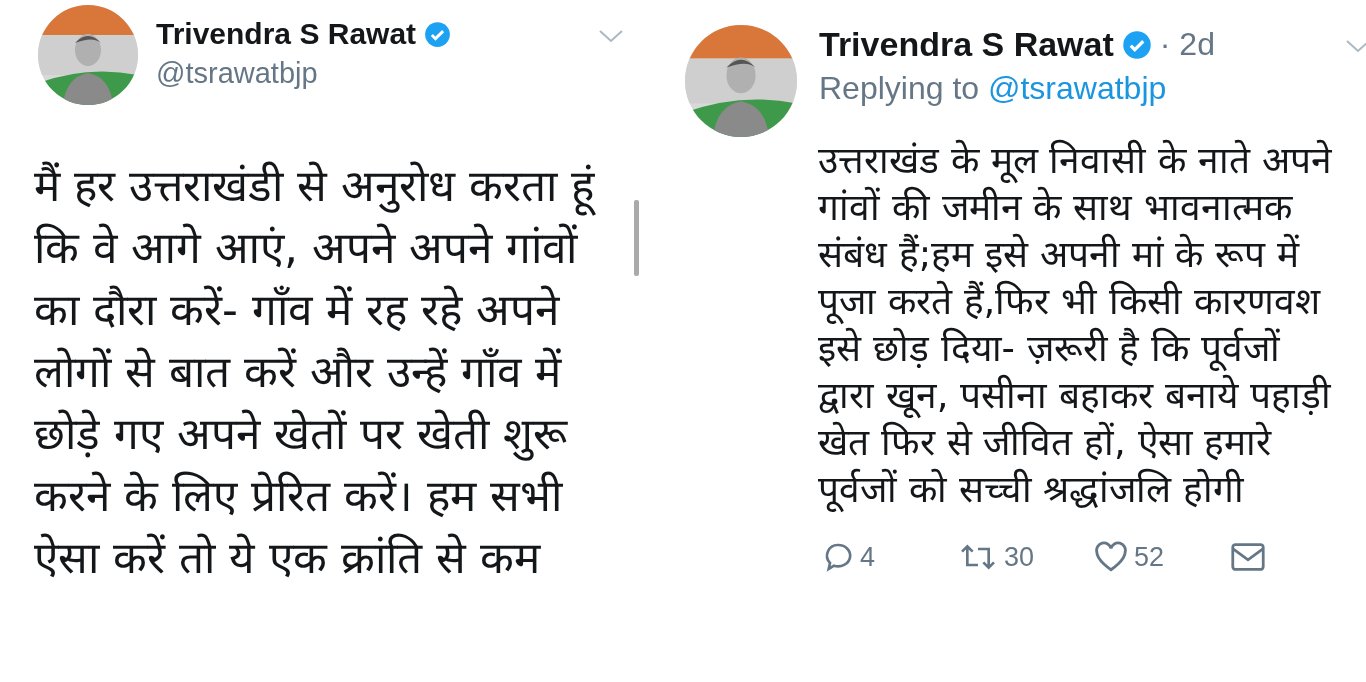  Describe the element at coordinates (301, 435) in the screenshot. I see `tweet-text-line: छोड़े गए अपने खेतों पर खेती शुरू` at that location.